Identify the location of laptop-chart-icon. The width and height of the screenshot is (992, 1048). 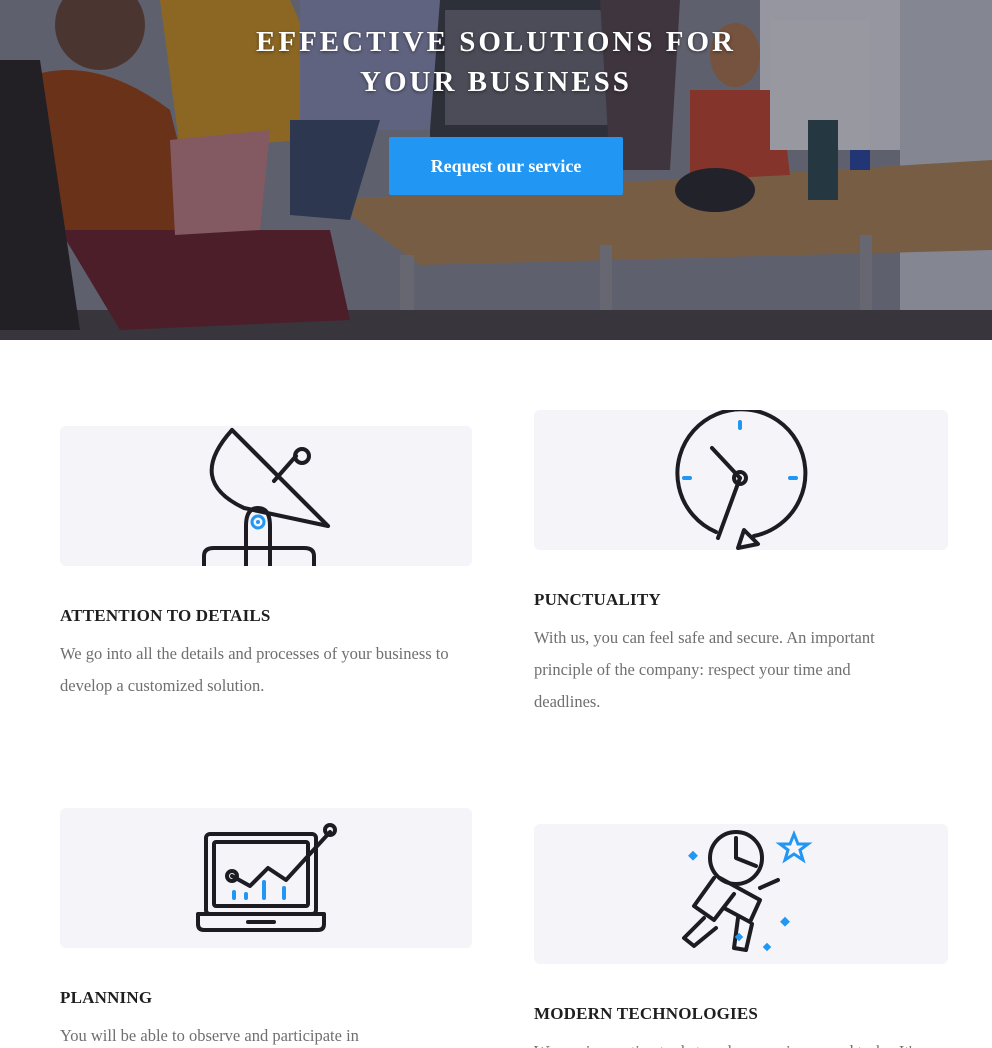
(266, 877).